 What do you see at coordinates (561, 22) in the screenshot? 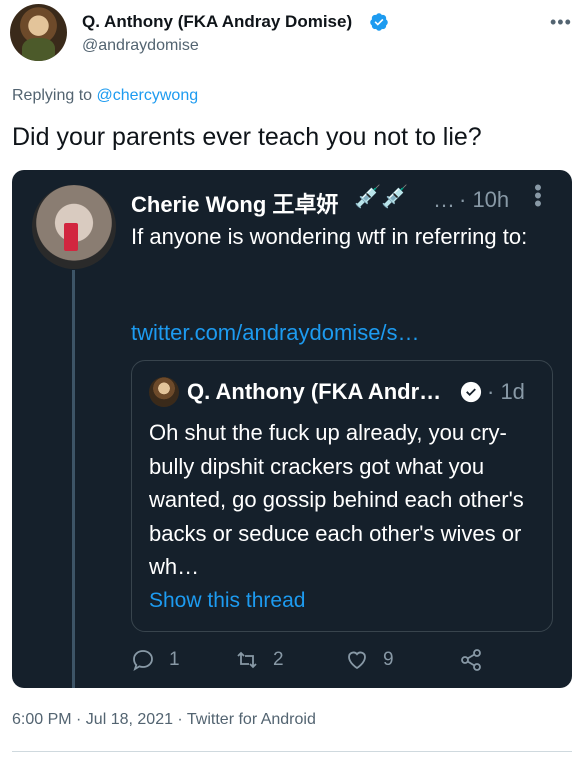
I see `more-options-icon: •••` at bounding box center [561, 22].